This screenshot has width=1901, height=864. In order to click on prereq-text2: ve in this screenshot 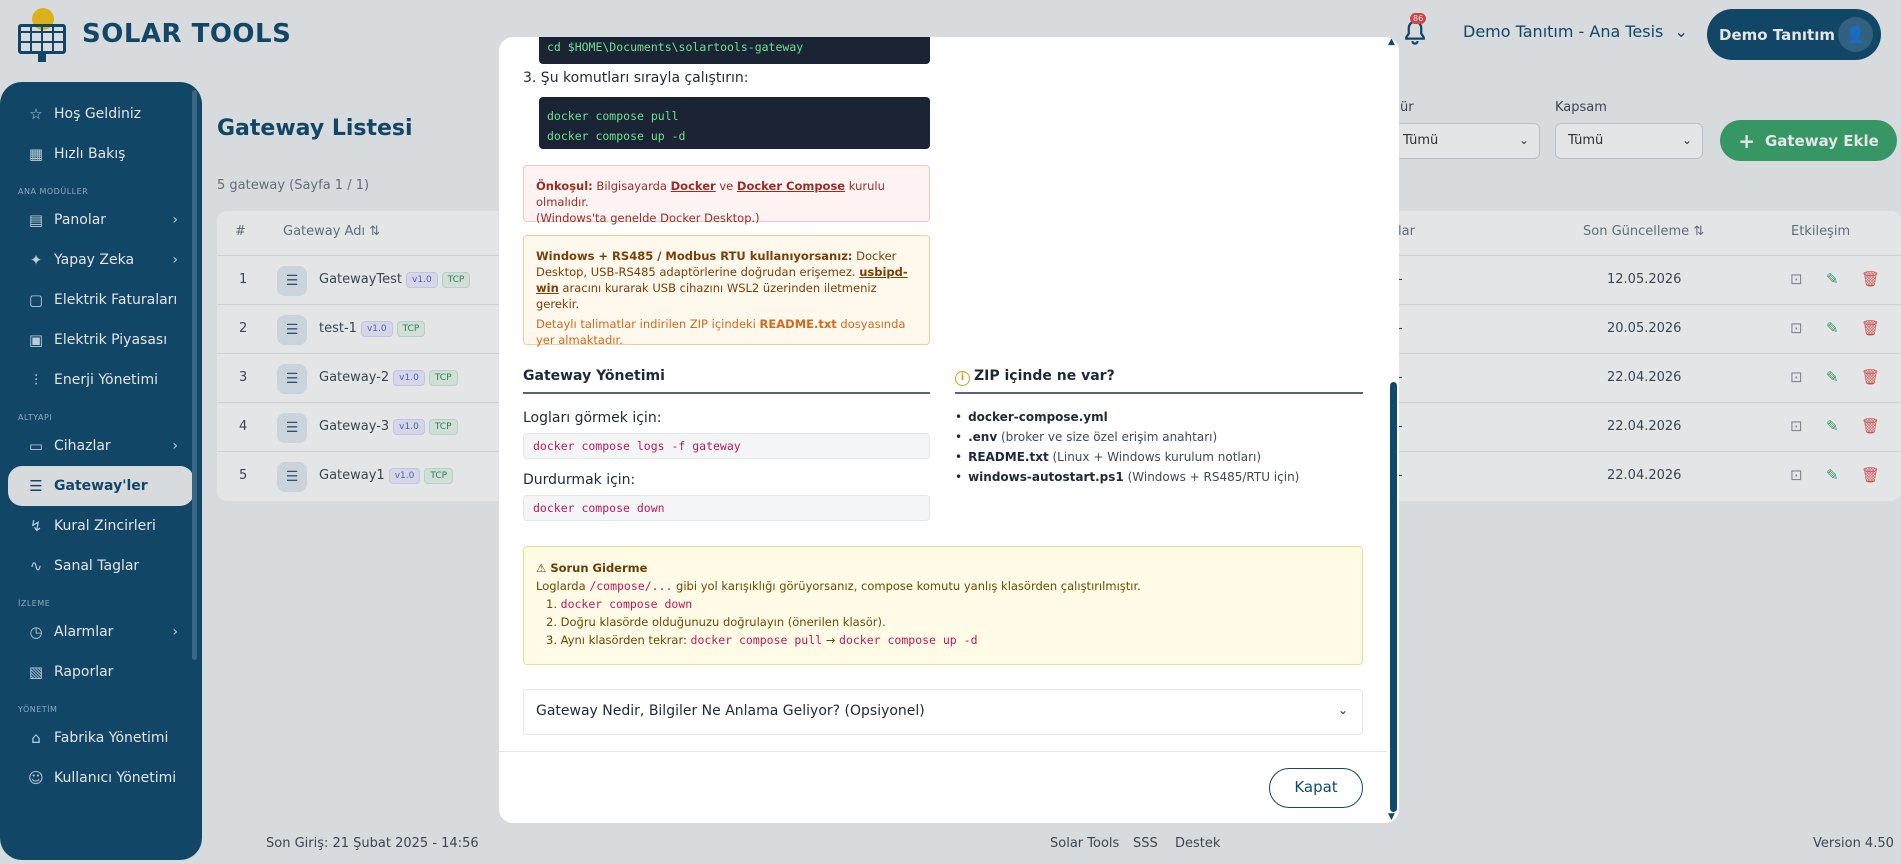, I will do `click(726, 186)`.